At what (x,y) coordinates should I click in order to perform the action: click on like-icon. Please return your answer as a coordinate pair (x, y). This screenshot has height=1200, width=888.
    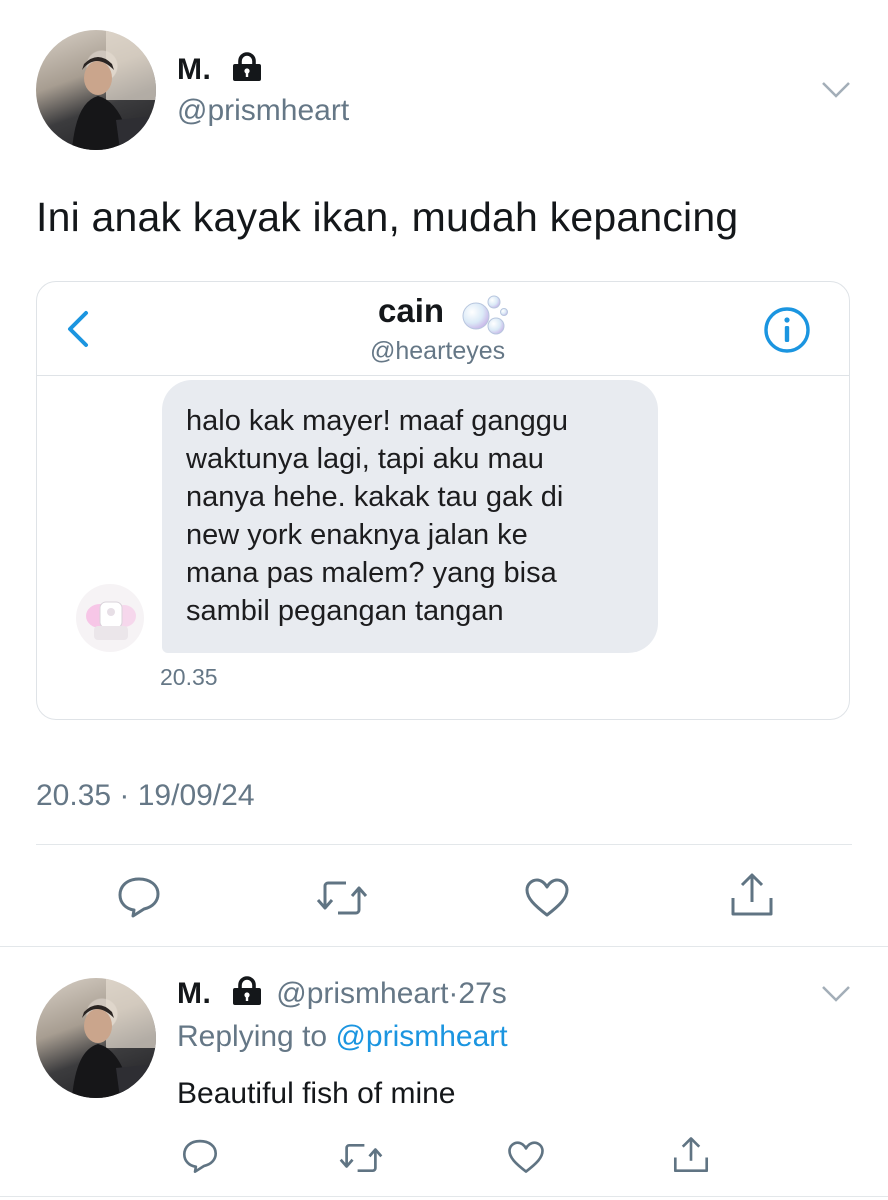
    Looking at the image, I should click on (547, 900).